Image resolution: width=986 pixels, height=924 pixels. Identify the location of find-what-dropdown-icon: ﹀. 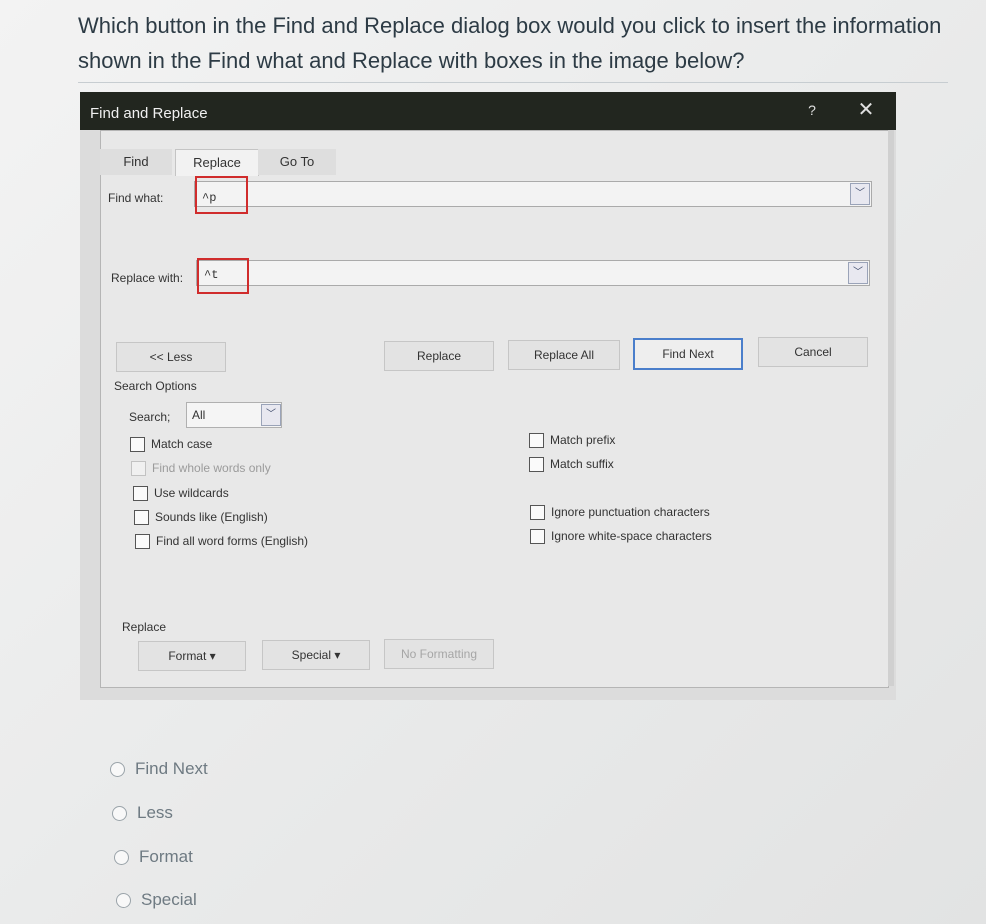
(860, 194).